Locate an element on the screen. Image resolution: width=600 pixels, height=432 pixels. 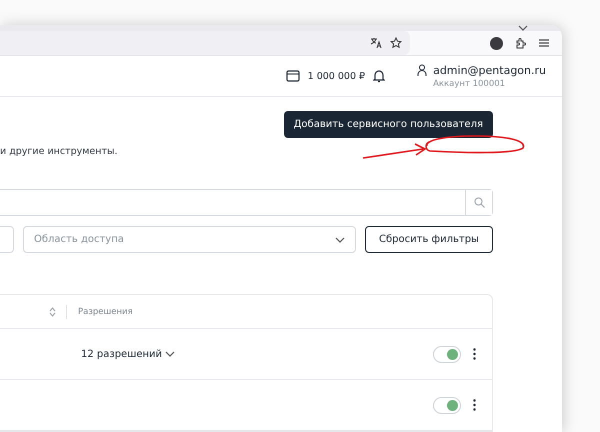
wallet-icon is located at coordinates (293, 76).